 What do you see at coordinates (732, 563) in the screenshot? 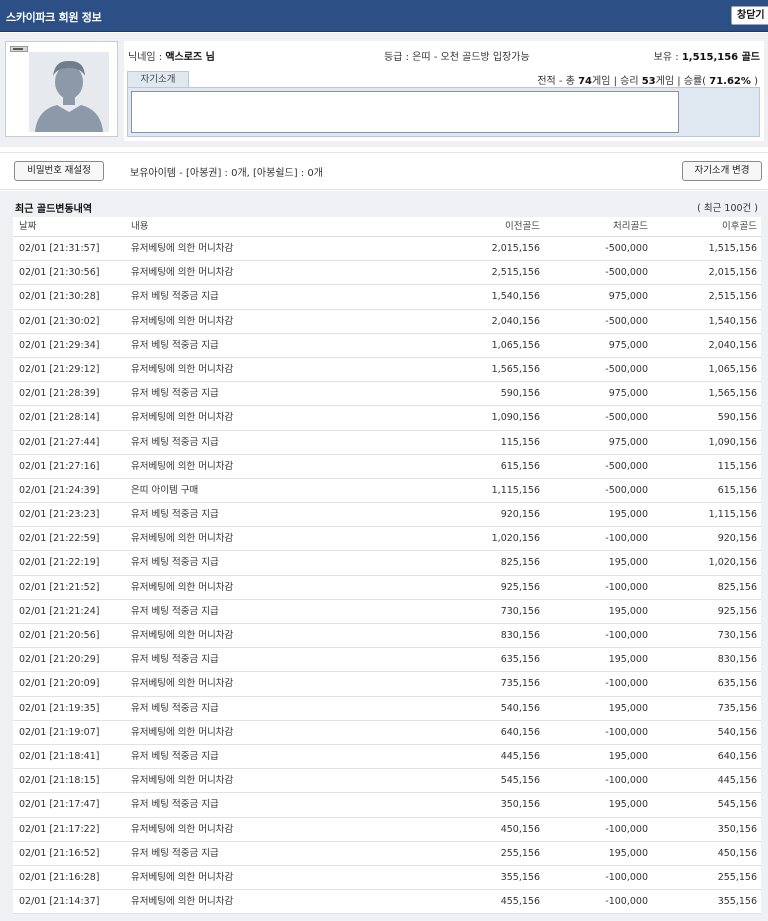
I see `after-gold-cell: 1,020,156` at bounding box center [732, 563].